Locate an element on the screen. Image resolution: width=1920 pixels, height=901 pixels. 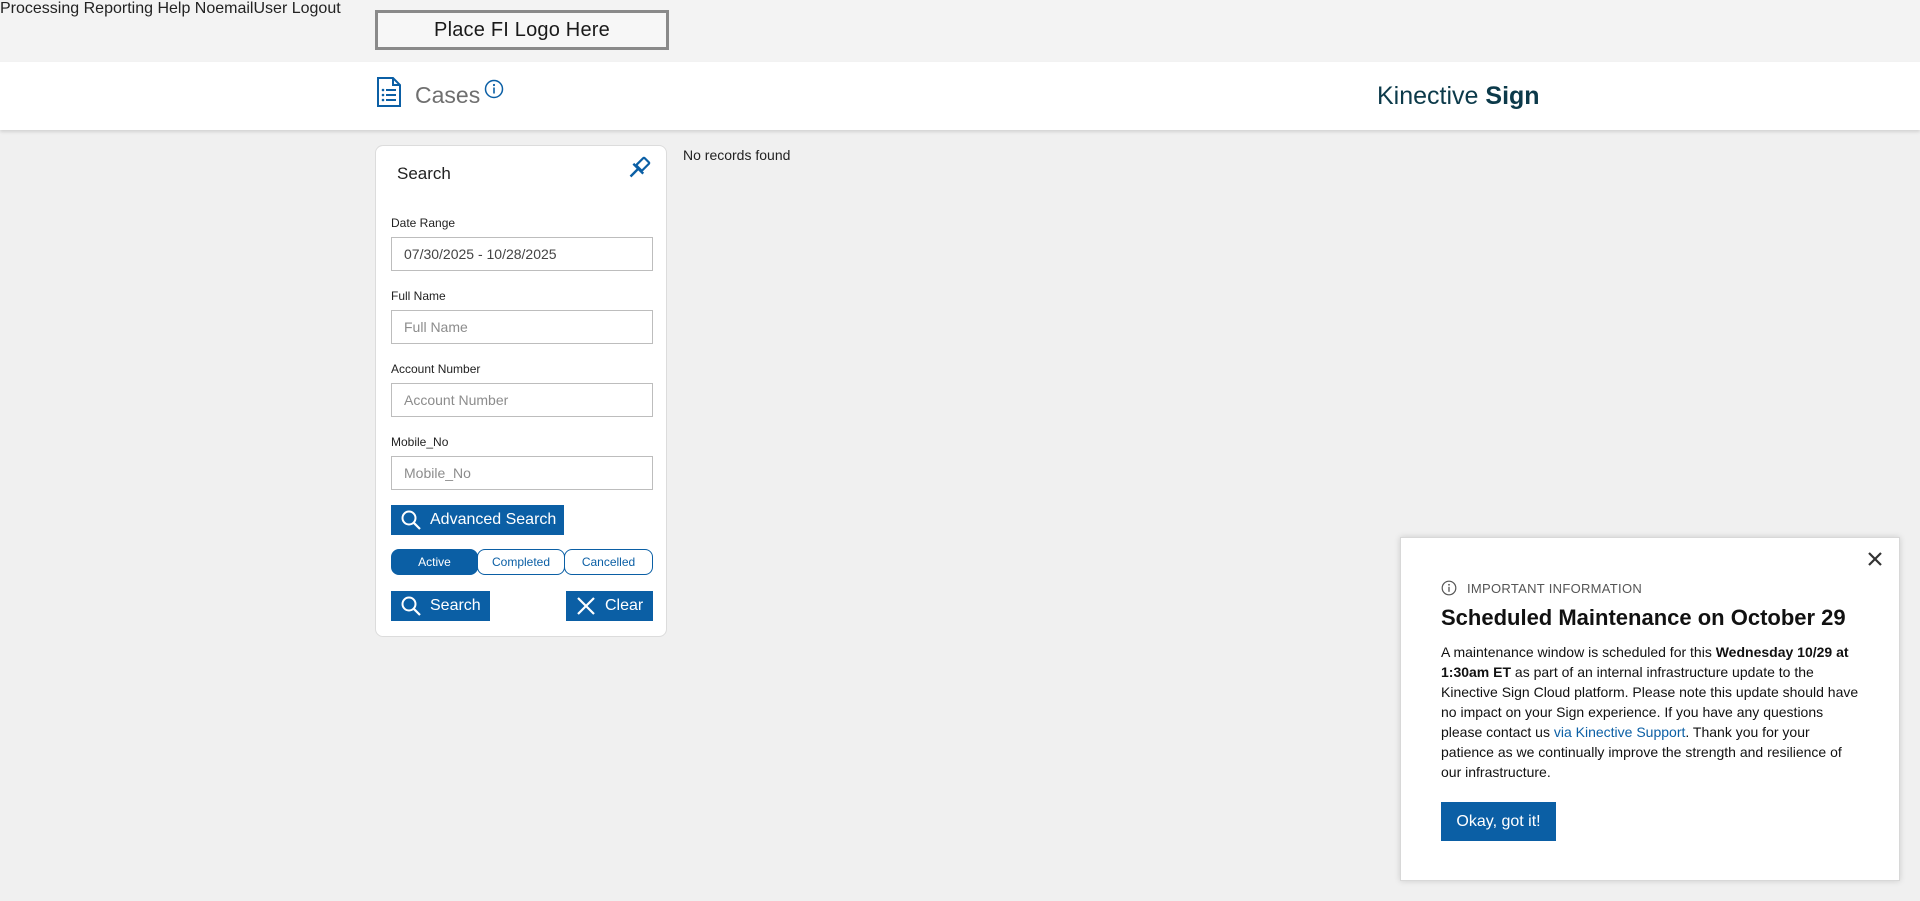
mobile-no-label: Mobile_No is located at coordinates (420, 442).